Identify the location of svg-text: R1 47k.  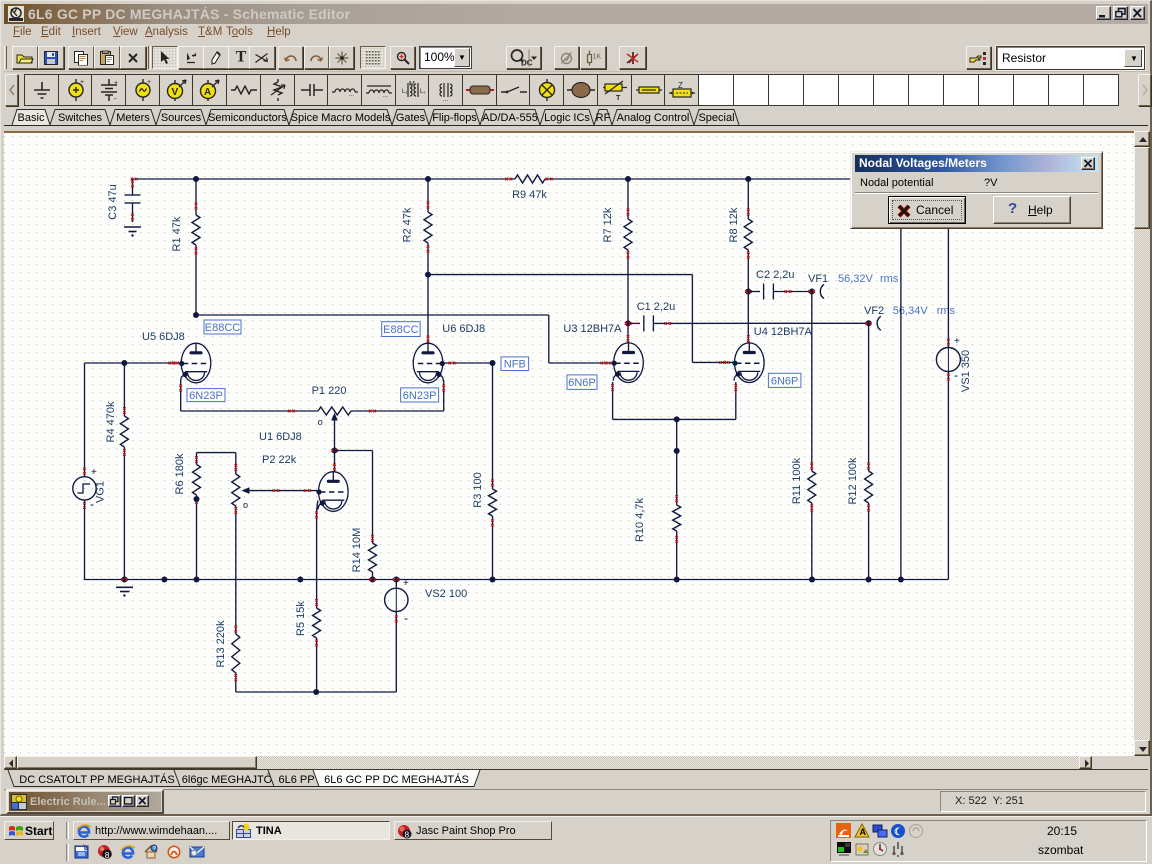
(177, 233).